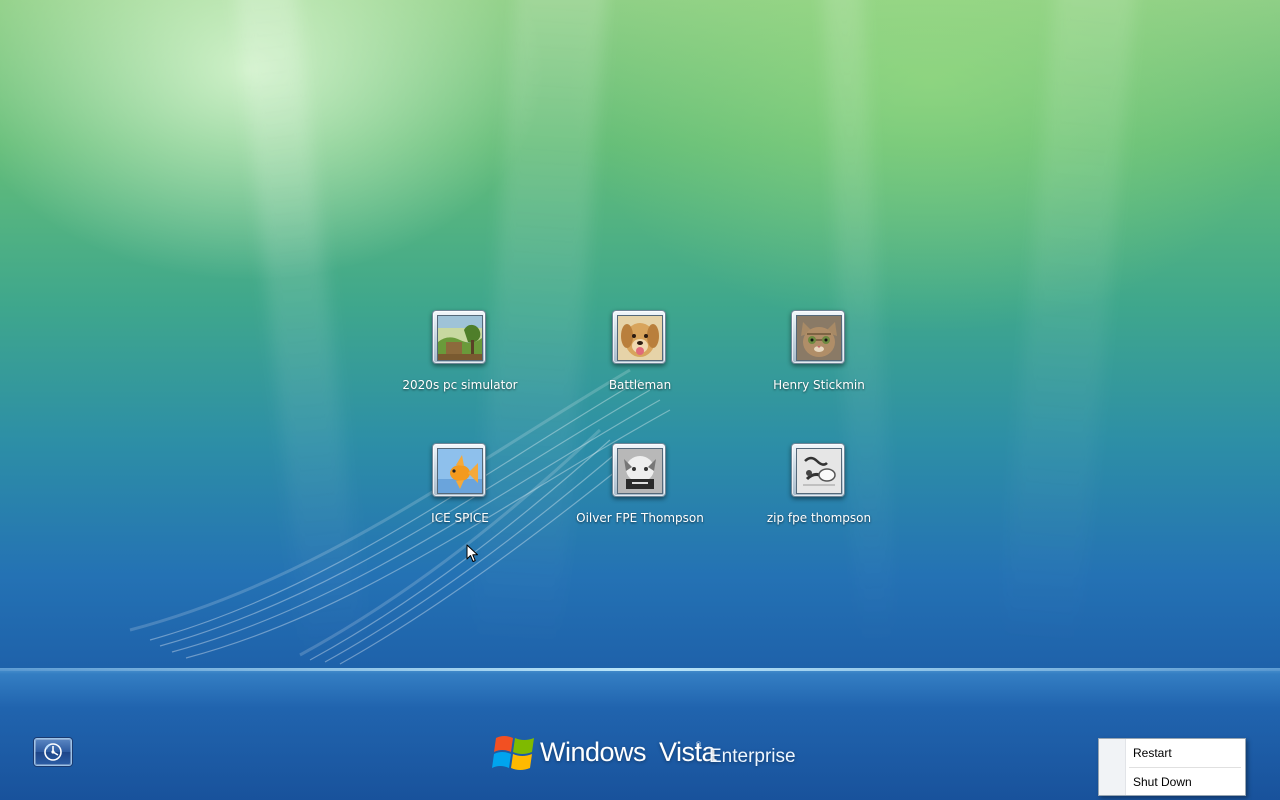 This screenshot has width=1280, height=800. What do you see at coordinates (1185, 753) in the screenshot?
I see `menu-item-restart: Restart` at bounding box center [1185, 753].